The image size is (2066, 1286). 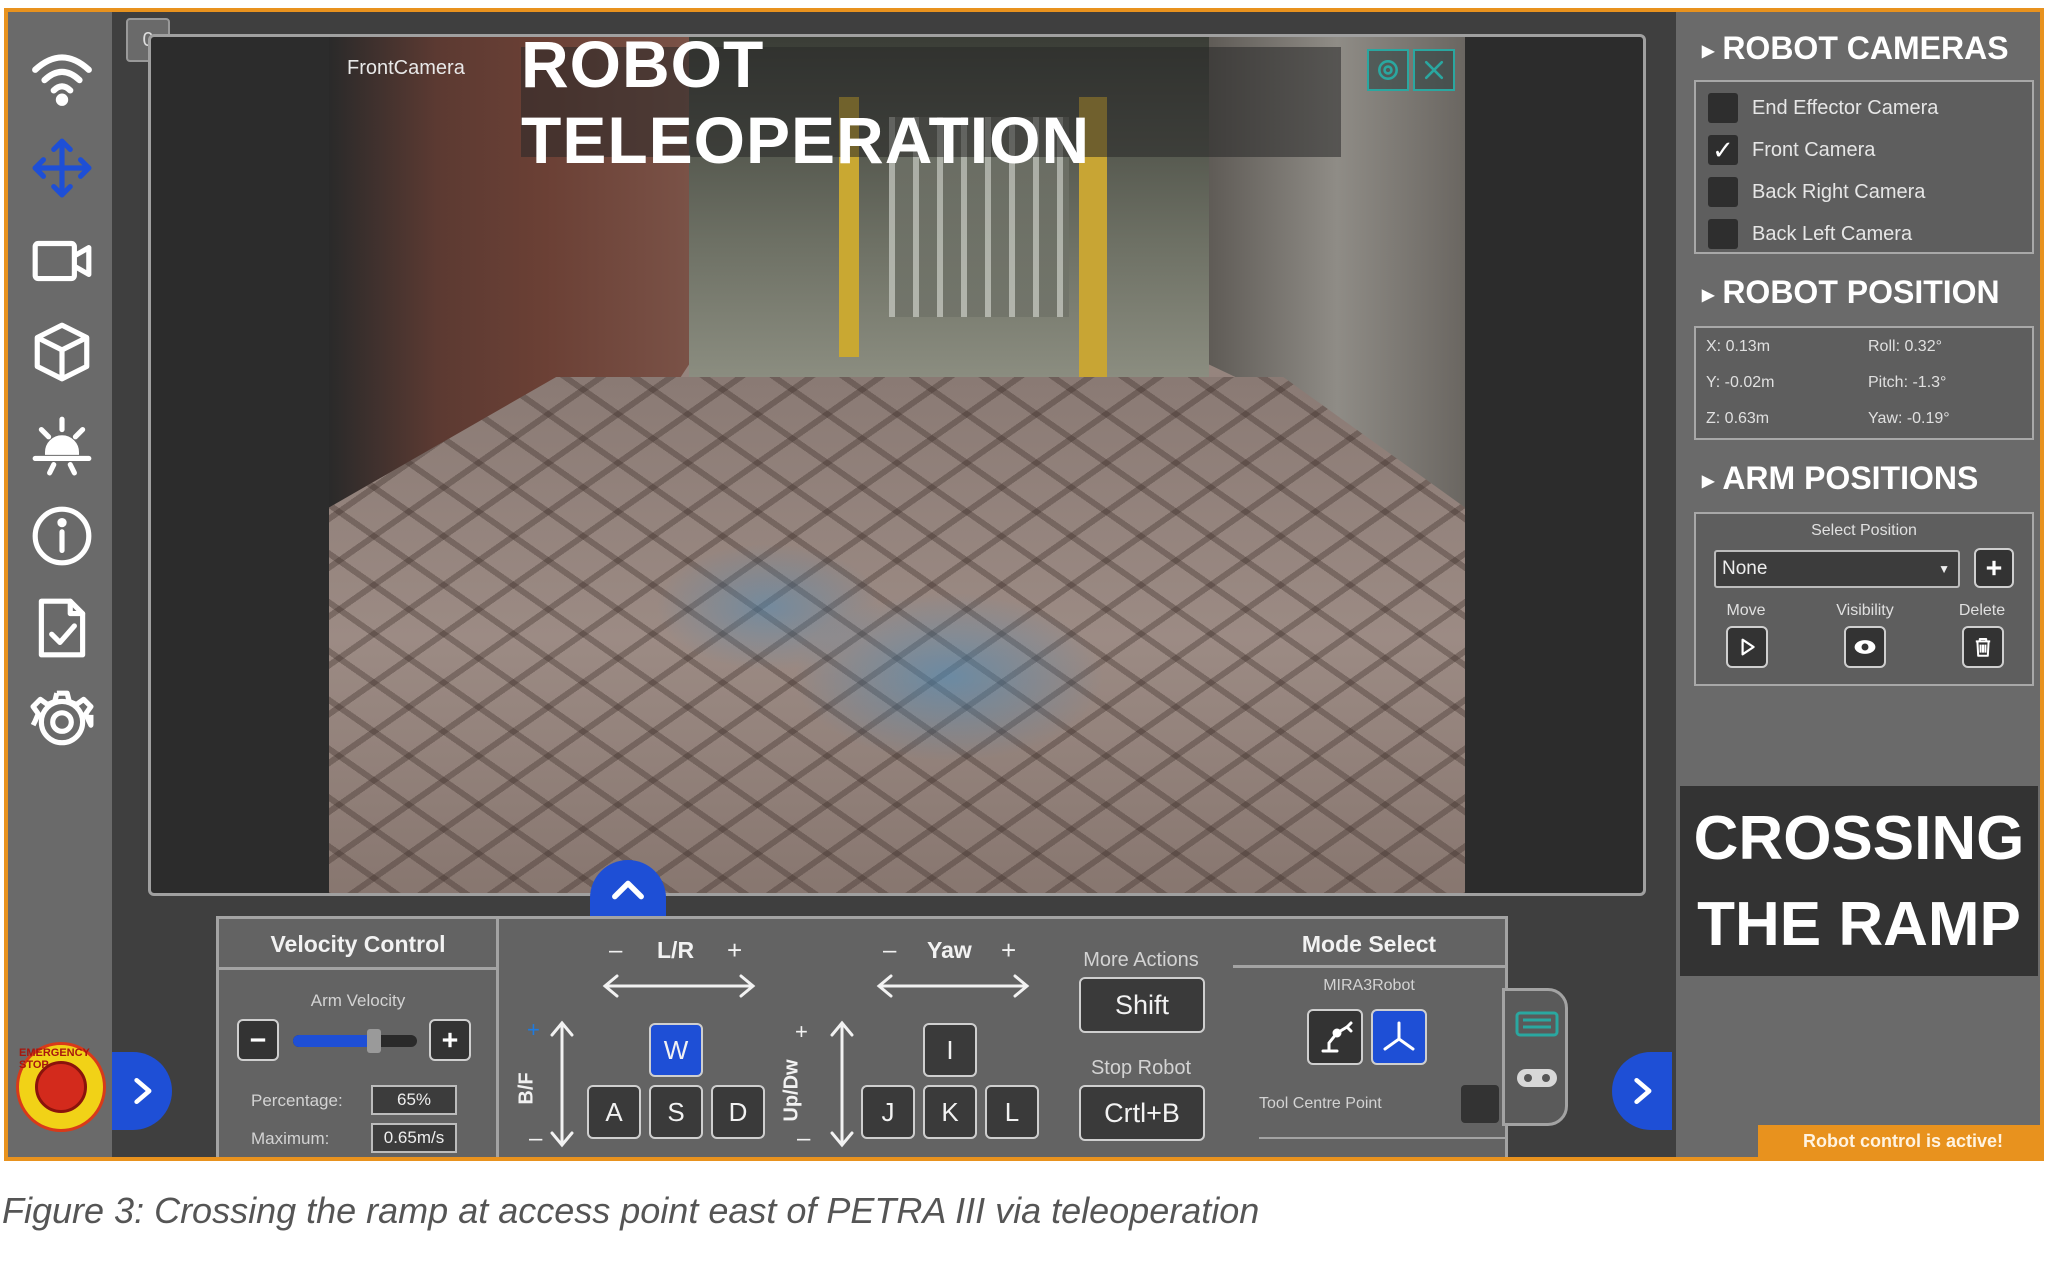 I want to click on select-position-label: Select Position, so click(x=1864, y=530).